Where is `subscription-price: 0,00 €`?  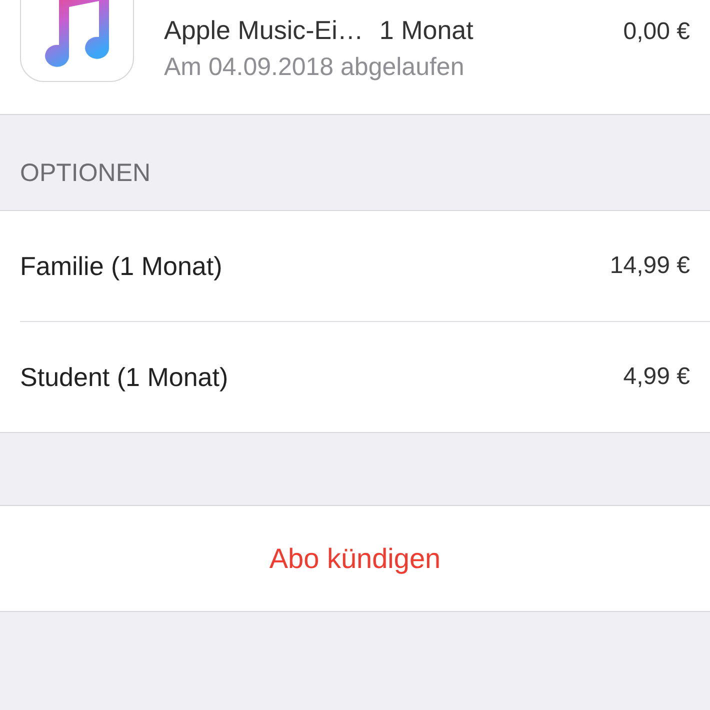
subscription-price: 0,00 € is located at coordinates (656, 32).